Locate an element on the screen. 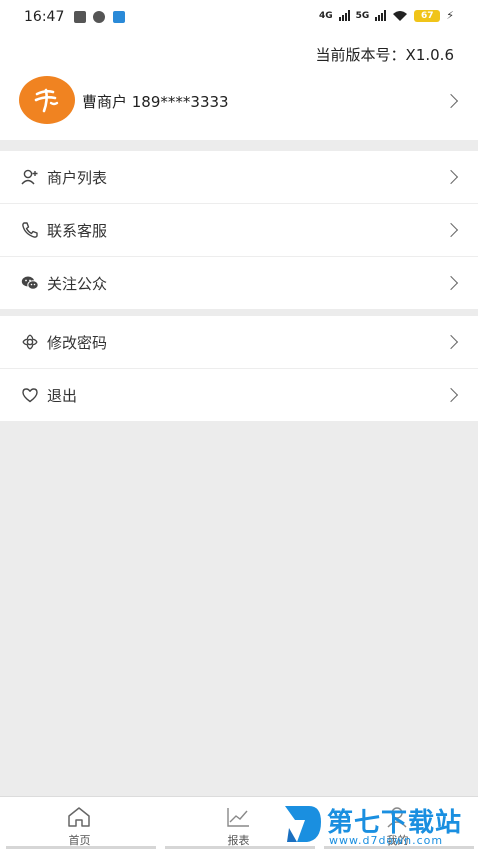 This screenshot has height=851, width=478. home-icon is located at coordinates (79, 817).